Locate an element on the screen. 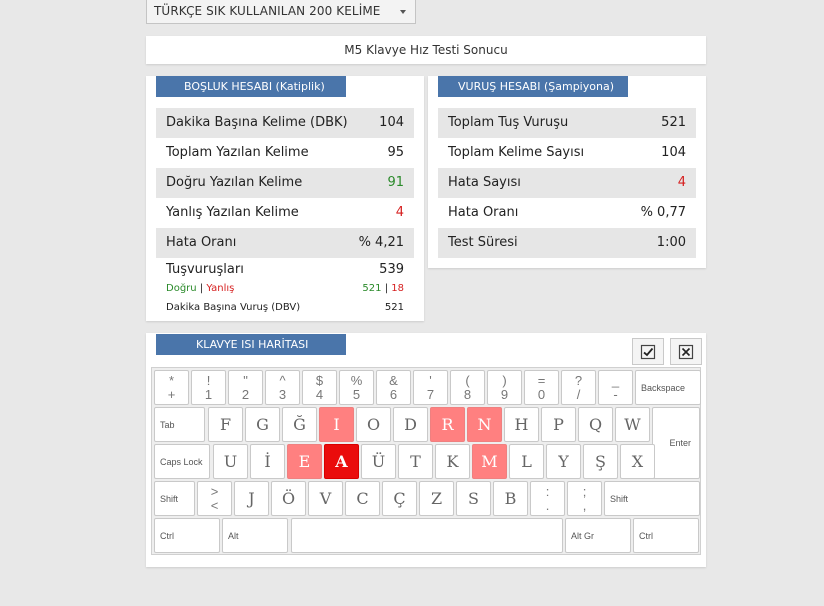  wrong-label: Yanlış is located at coordinates (220, 288).